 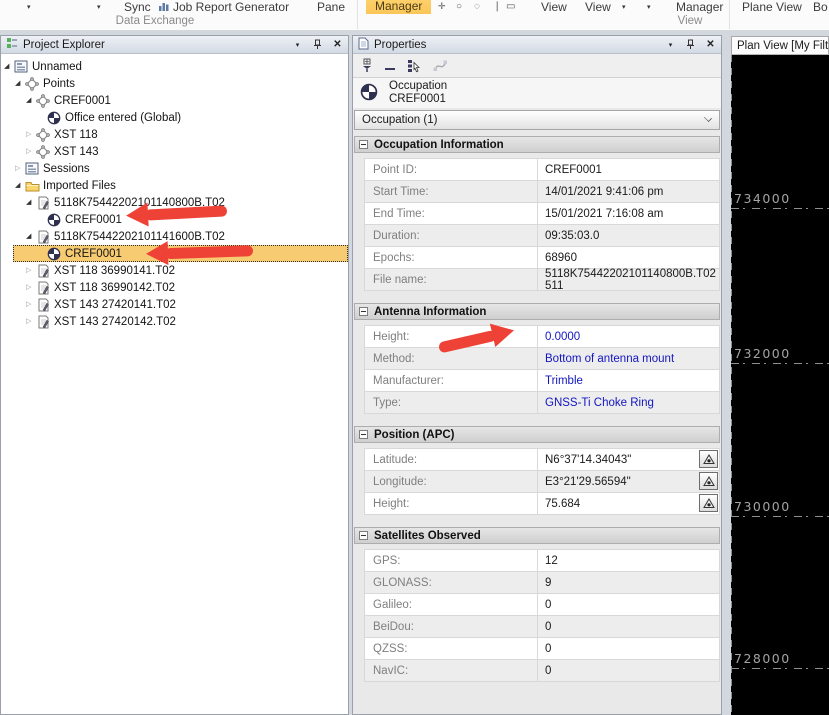 I want to click on separator-line-icon, so click(x=390, y=66).